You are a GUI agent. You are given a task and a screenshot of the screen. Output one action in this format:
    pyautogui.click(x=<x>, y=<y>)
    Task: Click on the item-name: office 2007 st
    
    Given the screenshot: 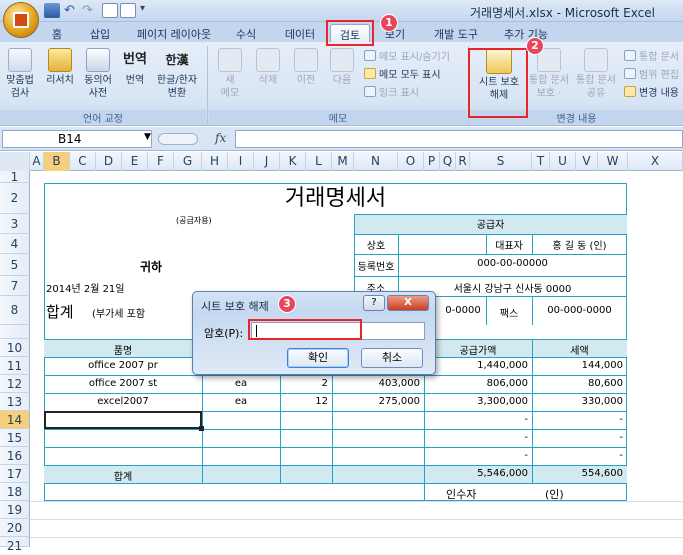 What is the action you would take?
    pyautogui.click(x=123, y=383)
    